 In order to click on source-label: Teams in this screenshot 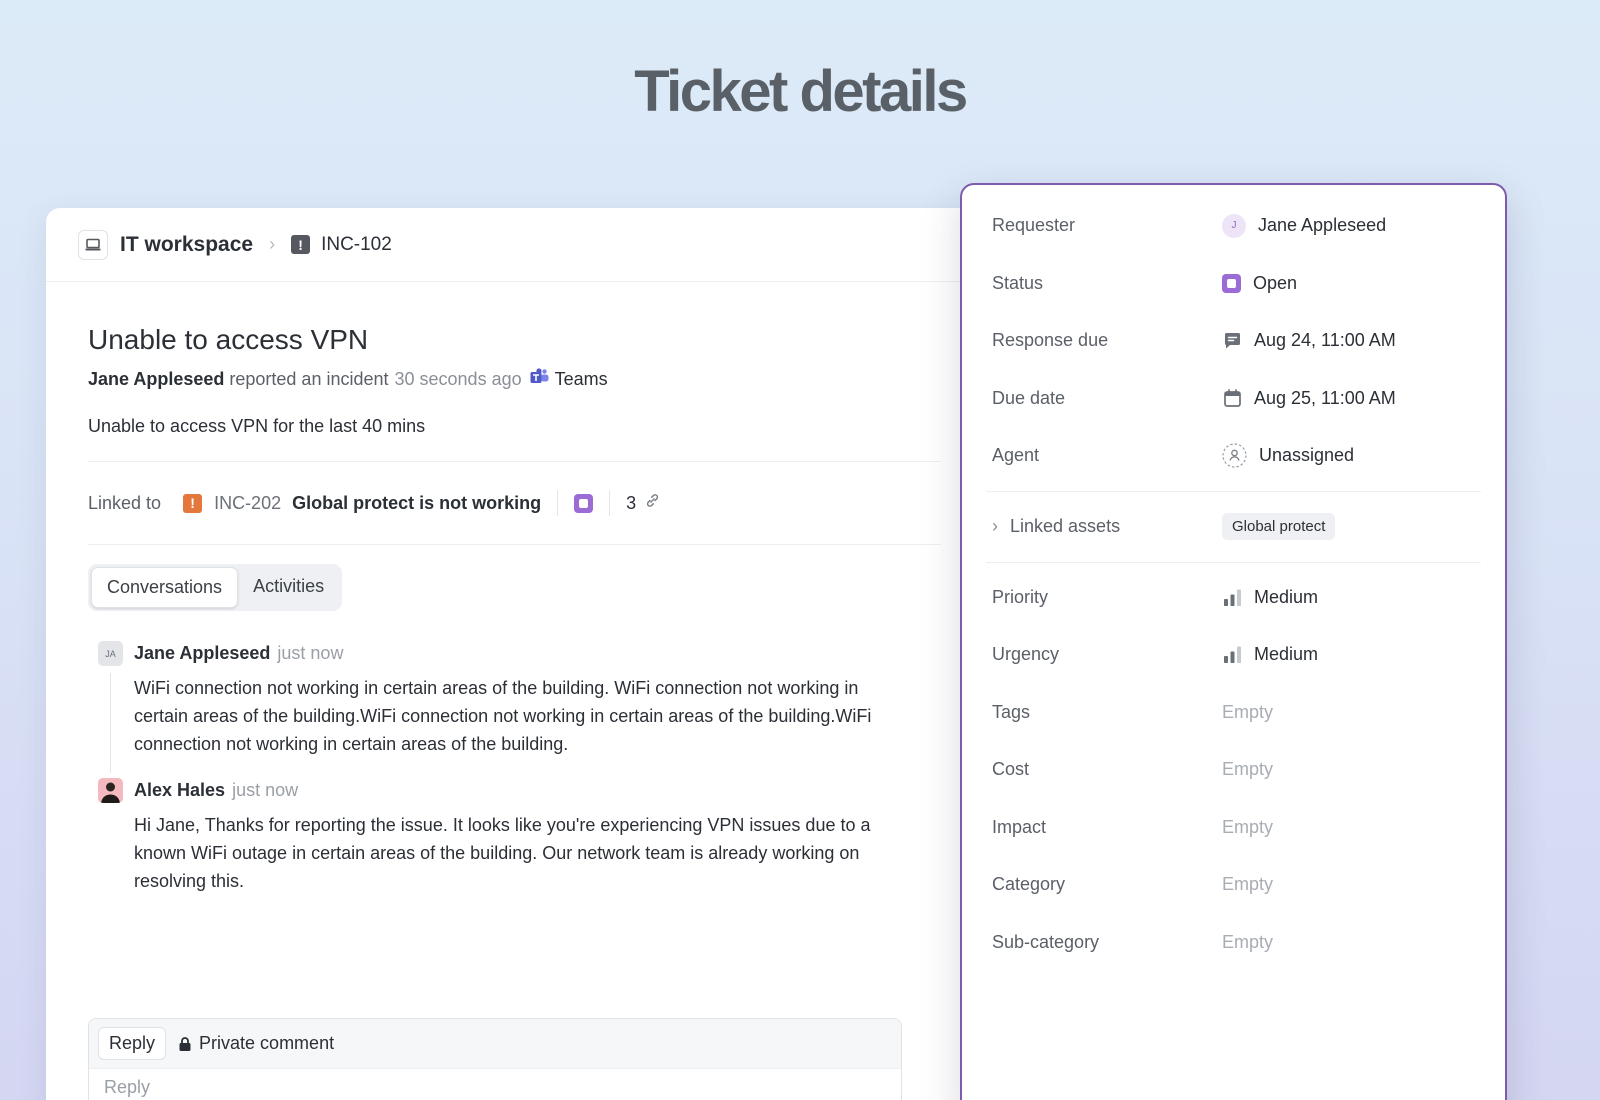, I will do `click(581, 378)`.